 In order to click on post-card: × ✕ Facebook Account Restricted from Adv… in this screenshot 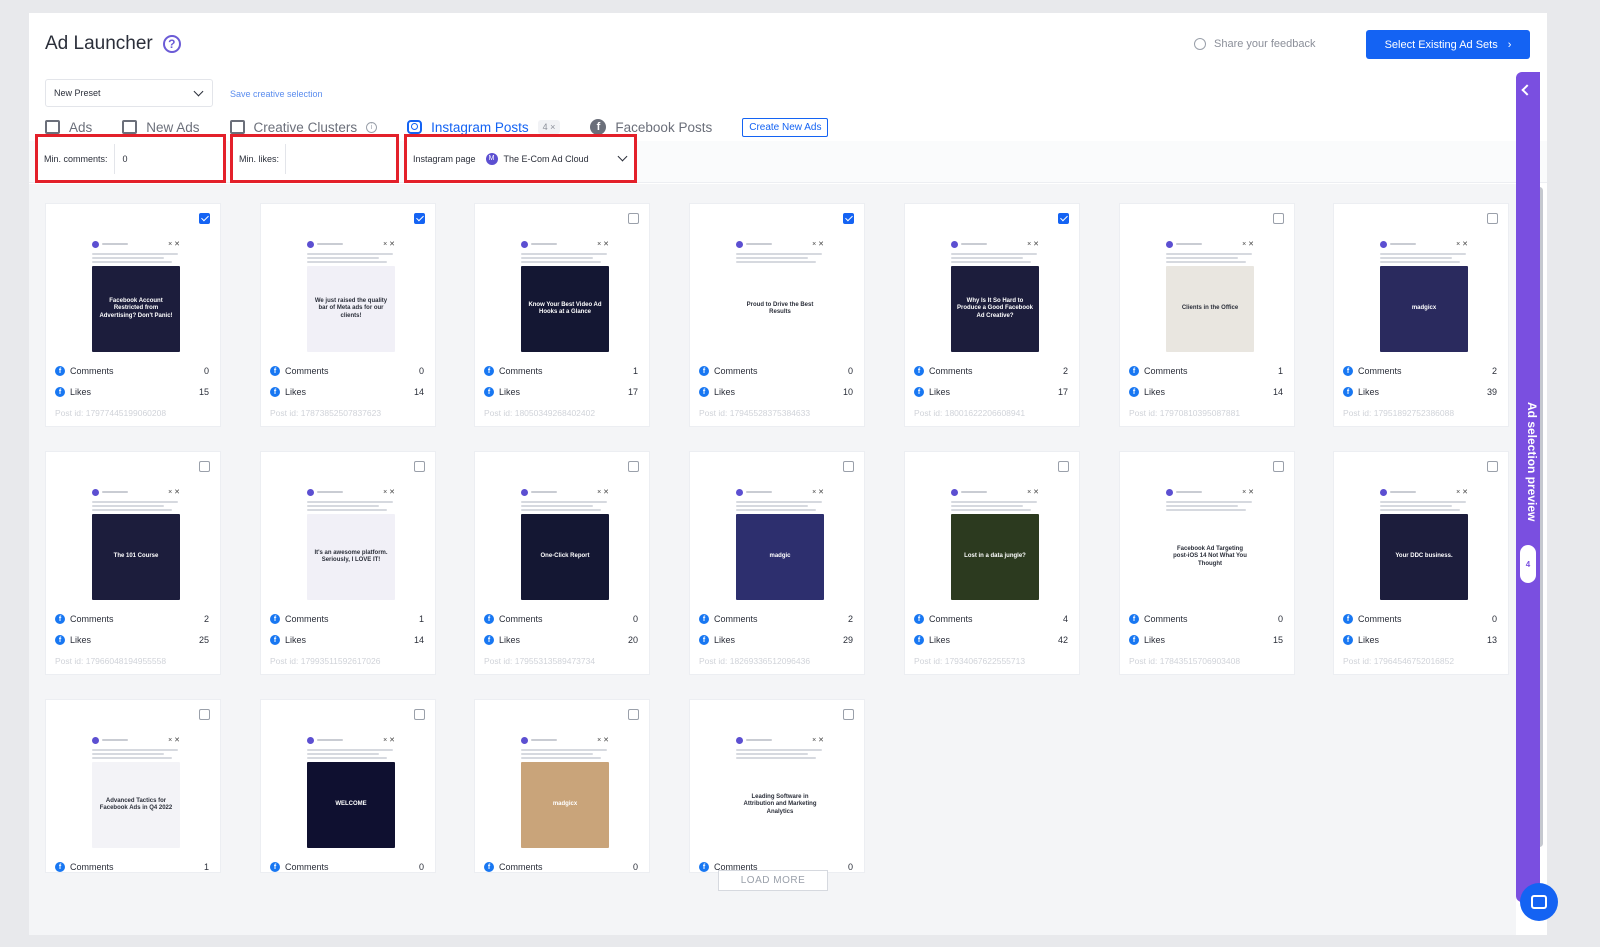, I will do `click(133, 315)`.